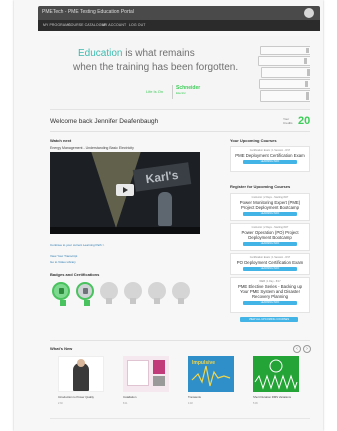 This screenshot has width=337, height=431. What do you see at coordinates (269, 319) in the screenshot?
I see `view-all-upcoming-button: VIEW ALL UPCOMING COURSES` at bounding box center [269, 319].